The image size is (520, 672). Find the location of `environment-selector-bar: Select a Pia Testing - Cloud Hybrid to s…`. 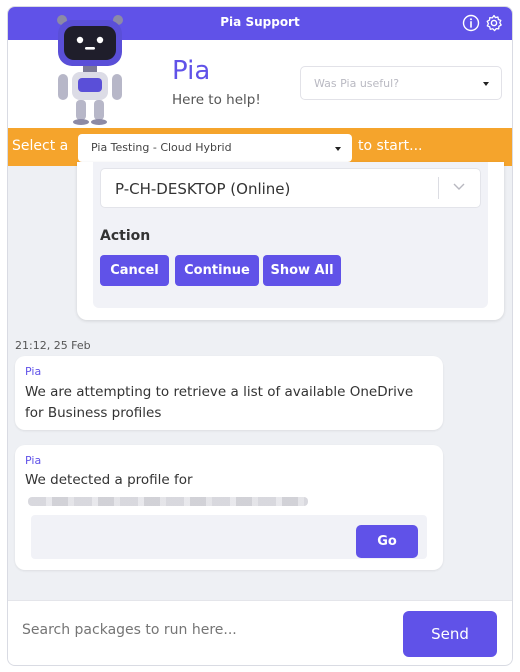

environment-selector-bar: Select a Pia Testing - Cloud Hybrid to s… is located at coordinates (260, 147).